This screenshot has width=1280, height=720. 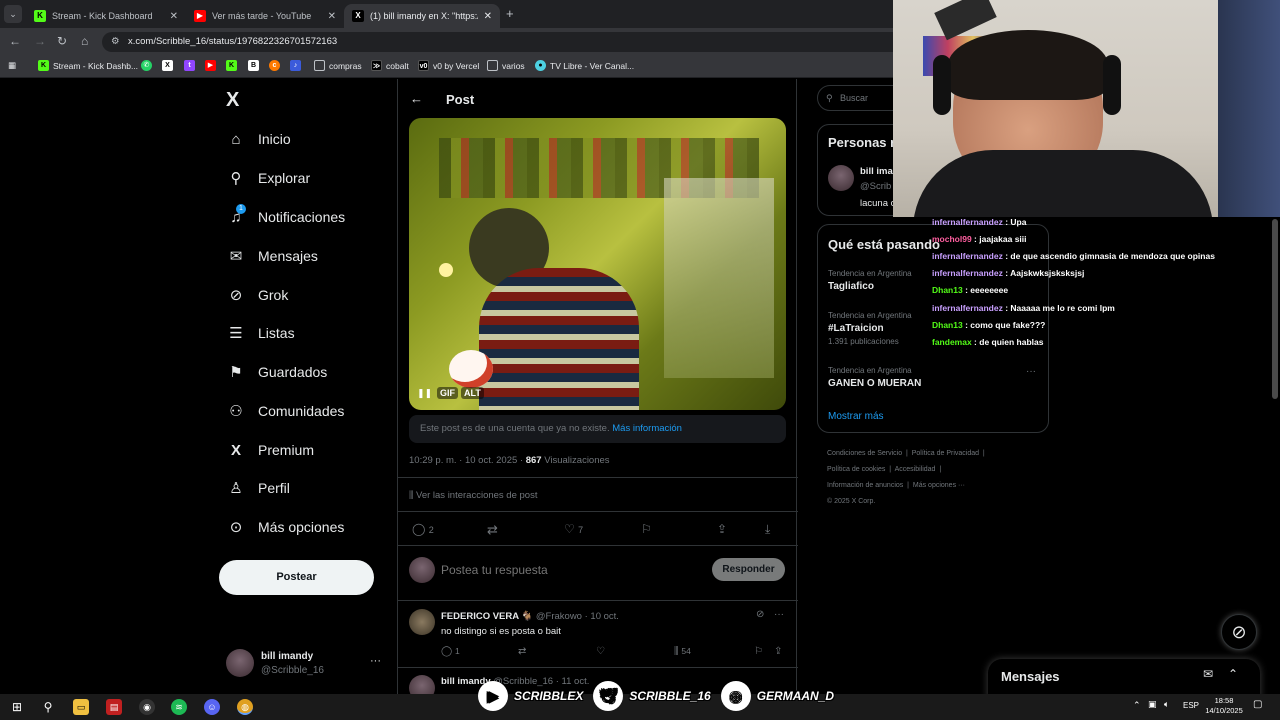 I want to click on tab-x-post: X (1) bill imandy en X: "https://t.c ✕, so click(x=422, y=16).